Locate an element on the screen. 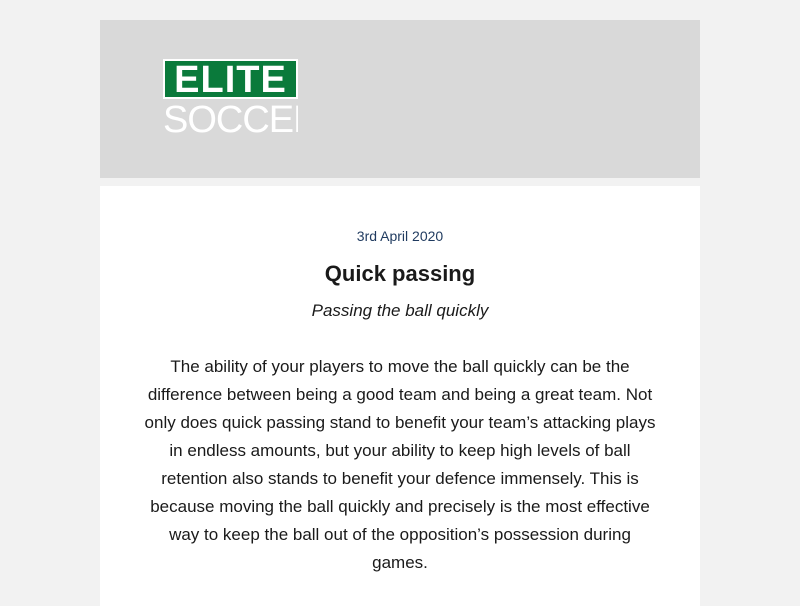 The height and width of the screenshot is (606, 800). article-title: Quick passing is located at coordinates (400, 273).